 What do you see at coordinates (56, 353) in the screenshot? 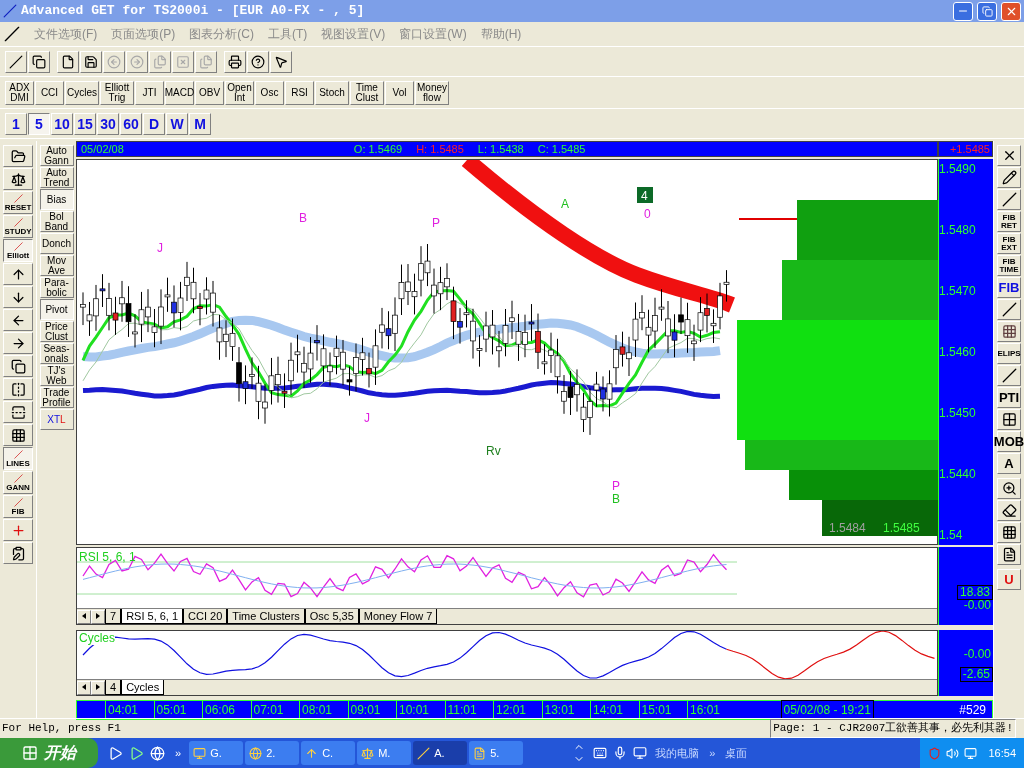
I see `overlay-button: Seas- onals` at bounding box center [56, 353].